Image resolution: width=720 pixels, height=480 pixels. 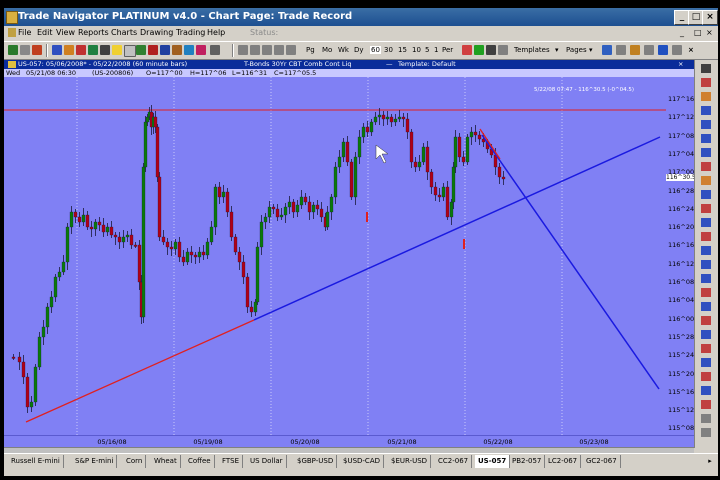 I want to click on tab-cc2-067: CC2-067, so click(x=454, y=461).